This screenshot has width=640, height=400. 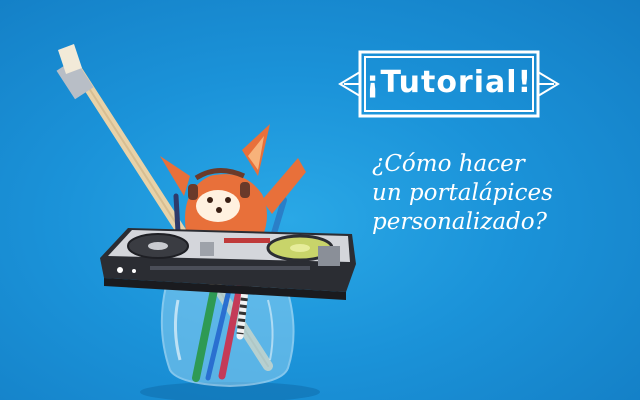 I want to click on banner-title: ¡Tutorial!, so click(x=449, y=82).